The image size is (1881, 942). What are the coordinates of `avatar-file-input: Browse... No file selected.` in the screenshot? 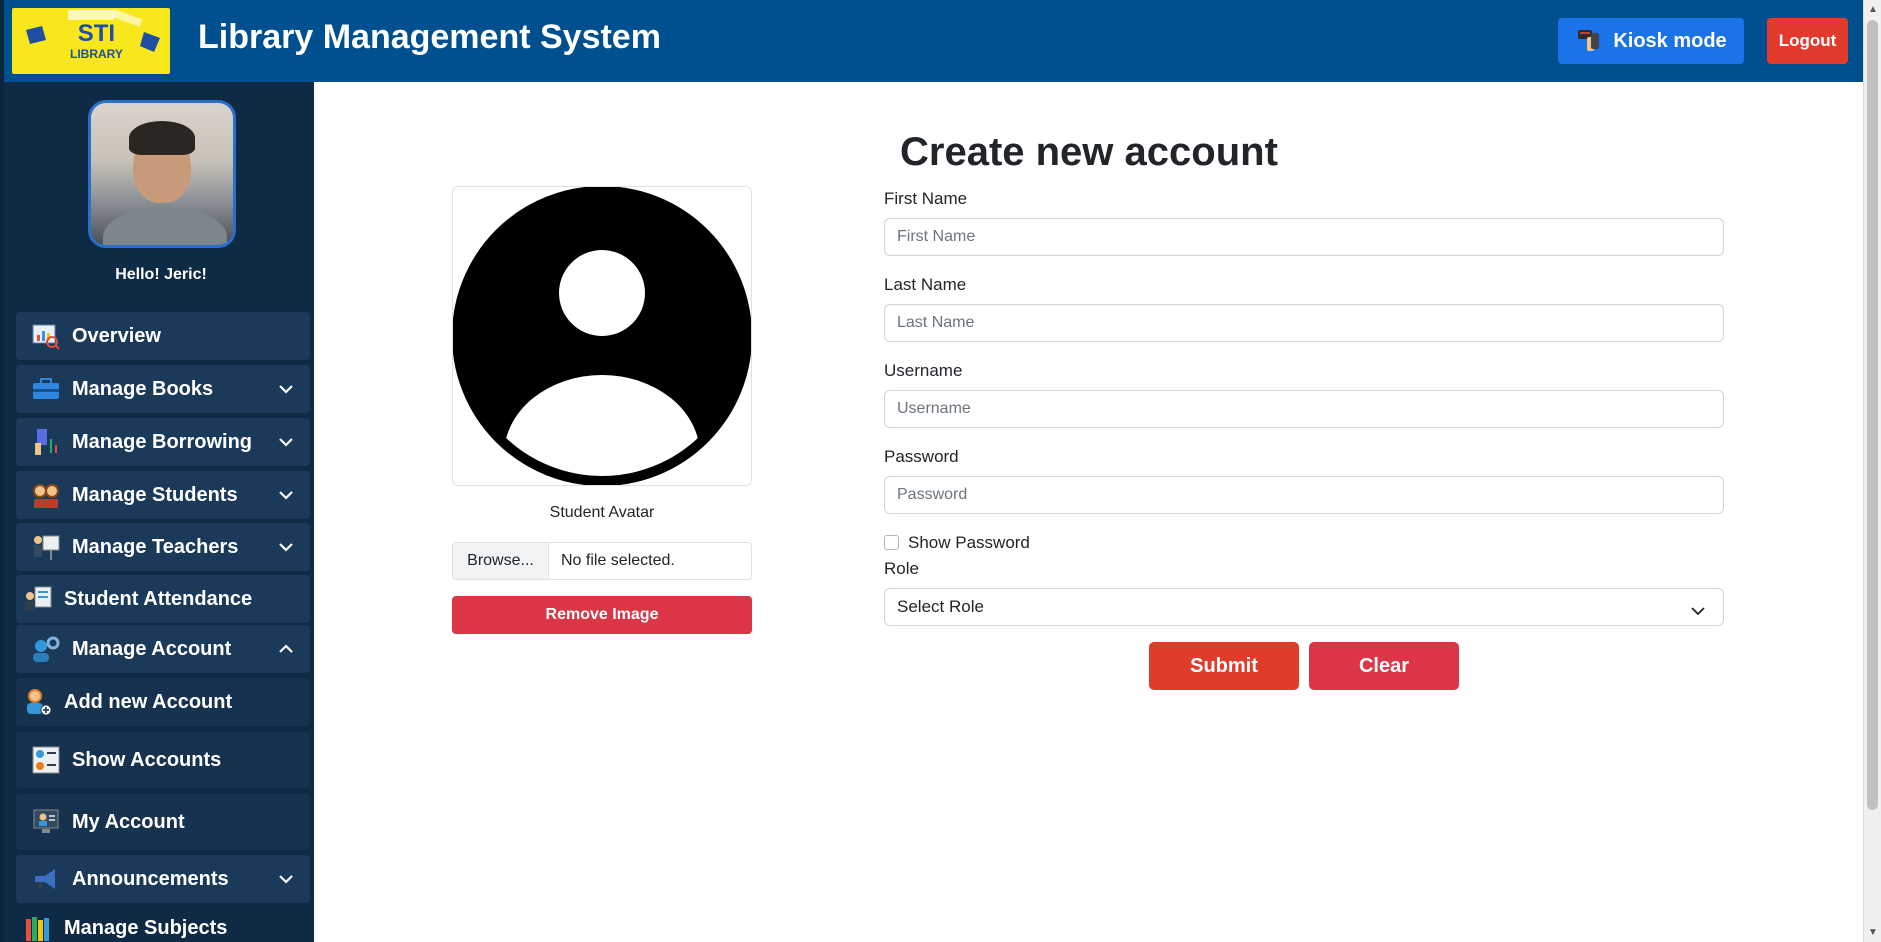 It's located at (602, 561).